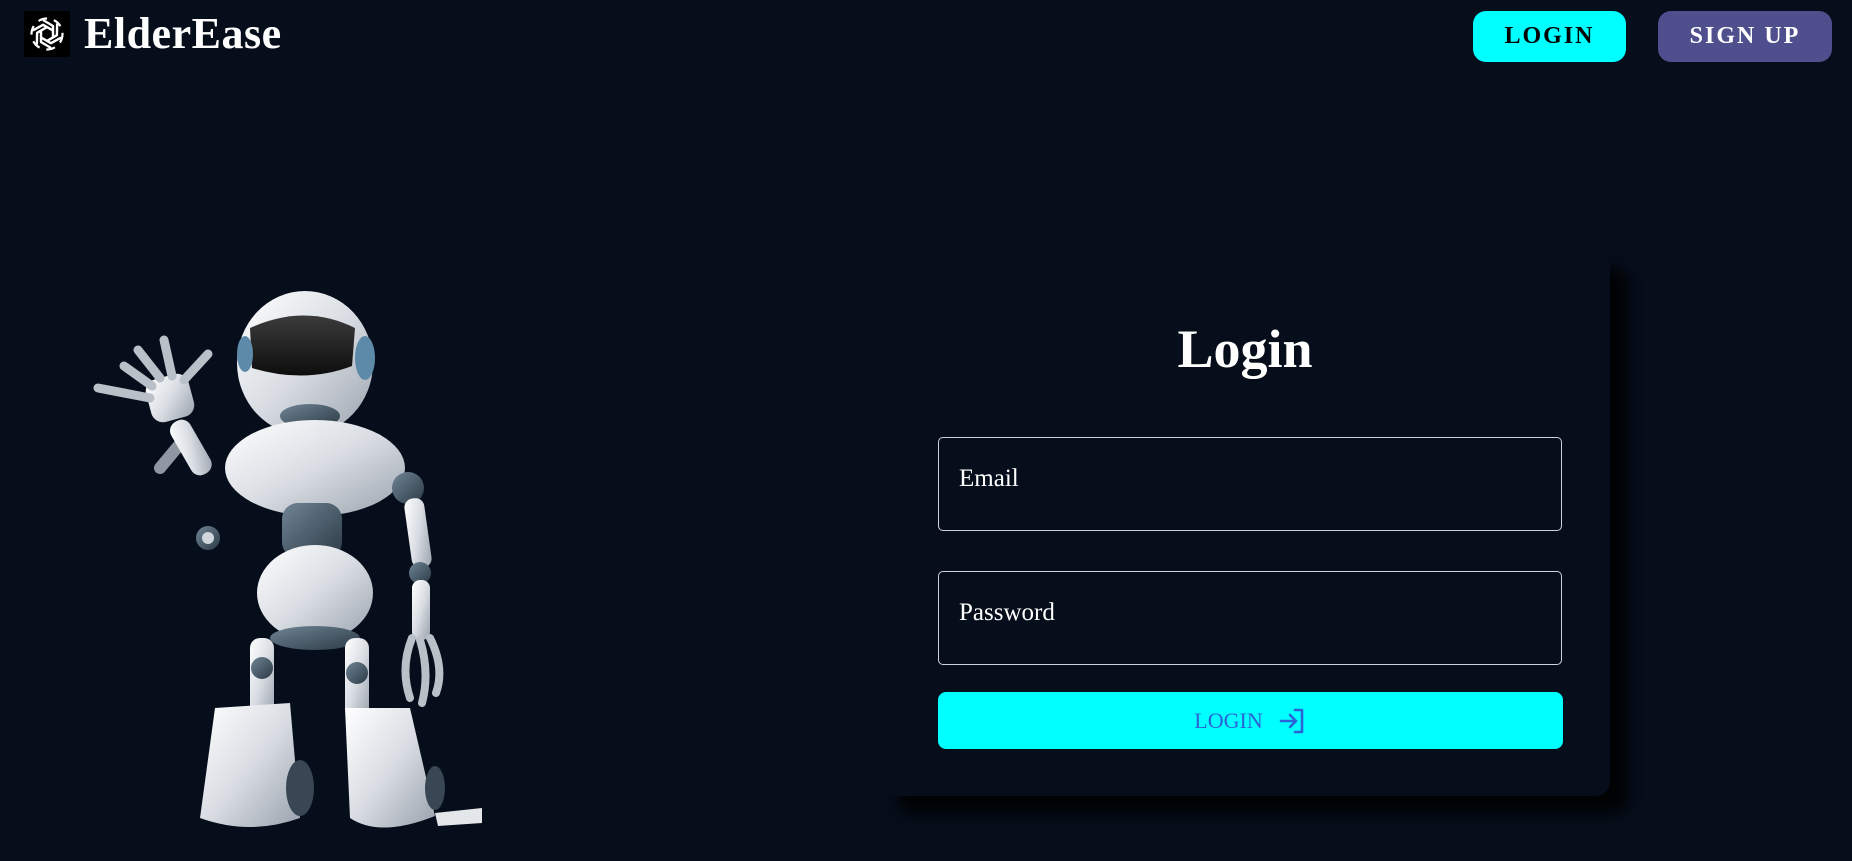  I want to click on password-field, so click(1250, 618).